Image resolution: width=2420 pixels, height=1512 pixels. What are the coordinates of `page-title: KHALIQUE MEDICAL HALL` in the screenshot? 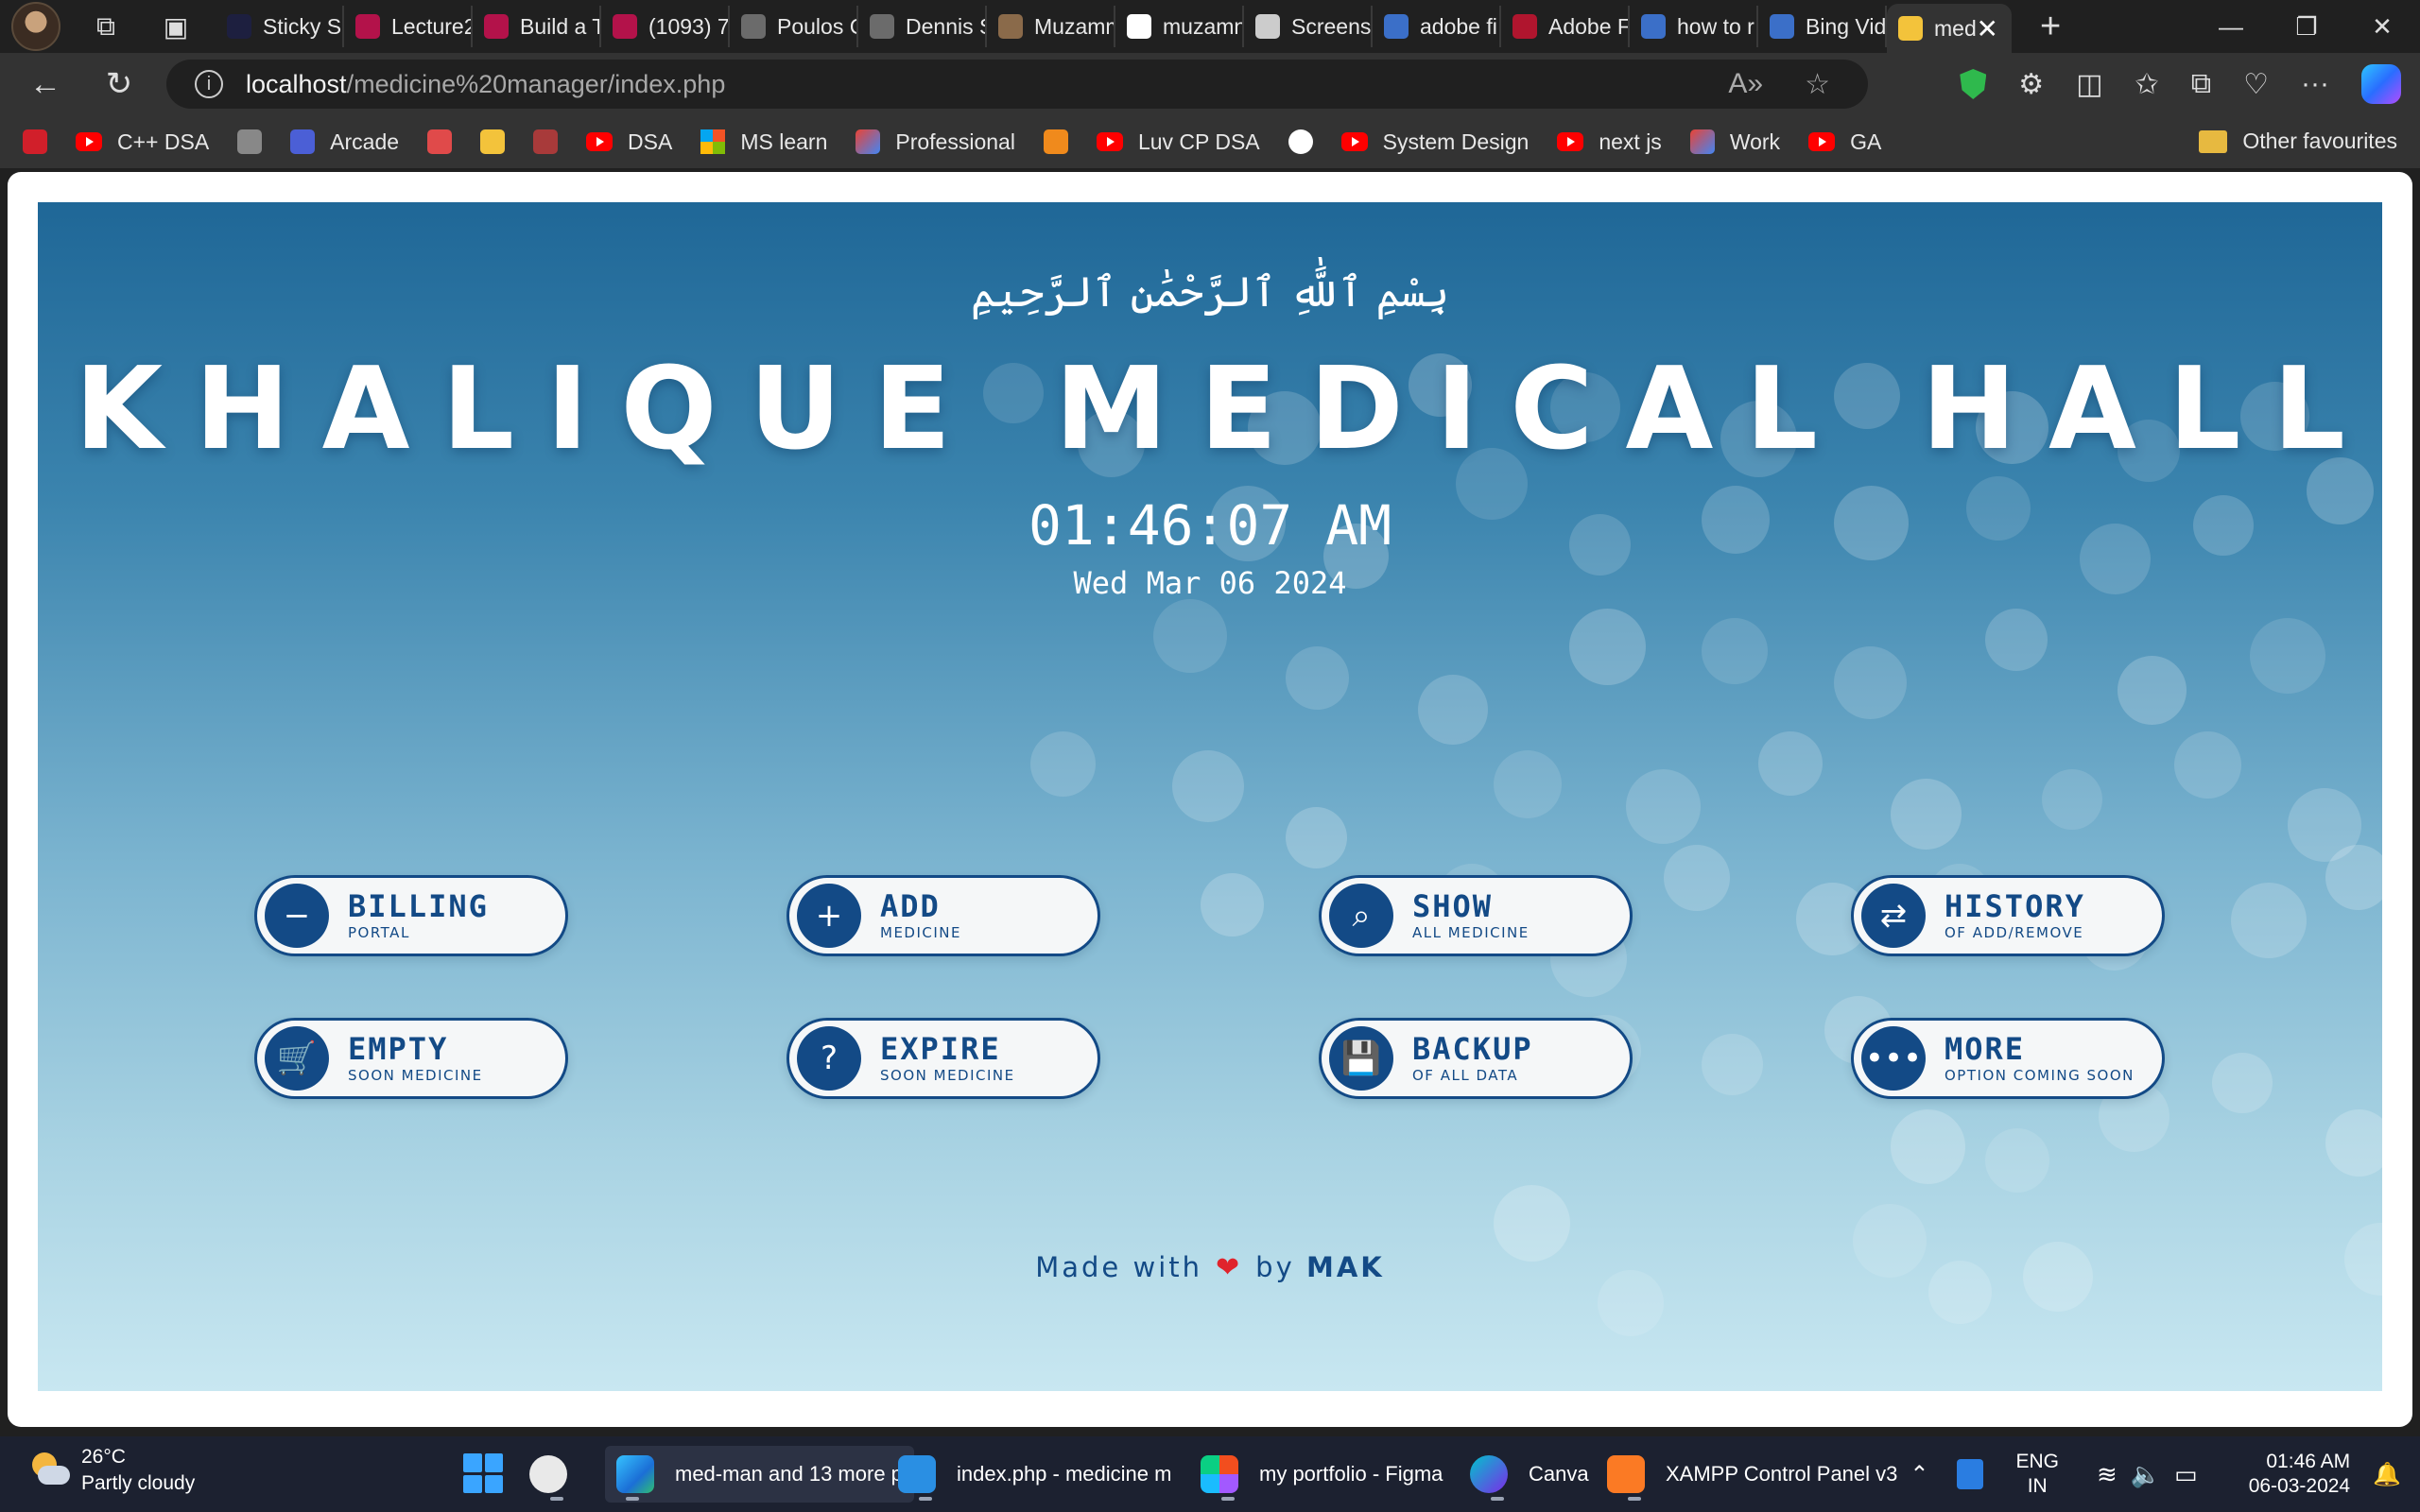 It's located at (1226, 409).